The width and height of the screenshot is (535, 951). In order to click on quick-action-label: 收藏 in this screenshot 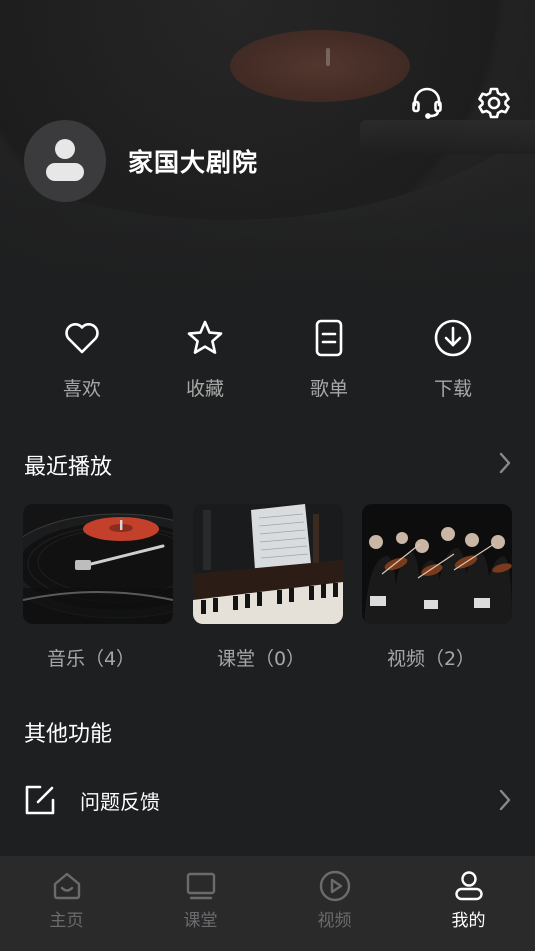, I will do `click(204, 389)`.